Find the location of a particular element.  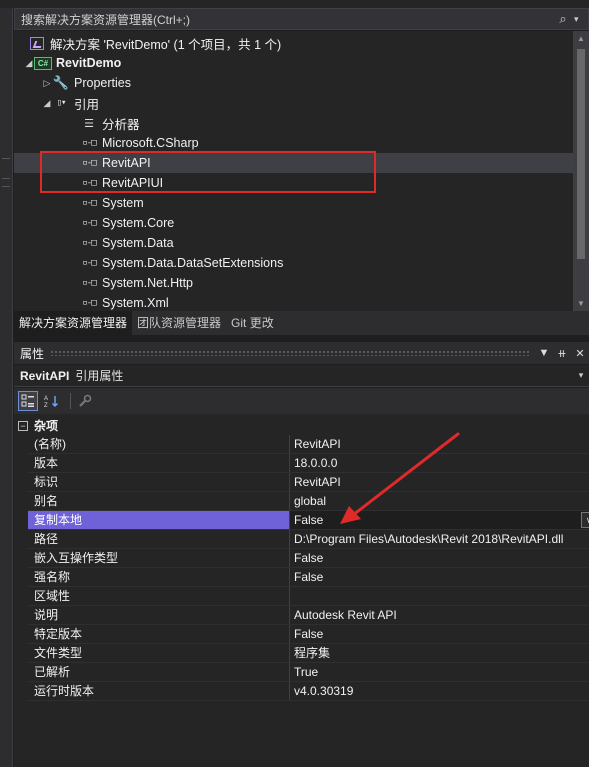

property-row: 说明 Autodesk Revit API is located at coordinates (308, 615).